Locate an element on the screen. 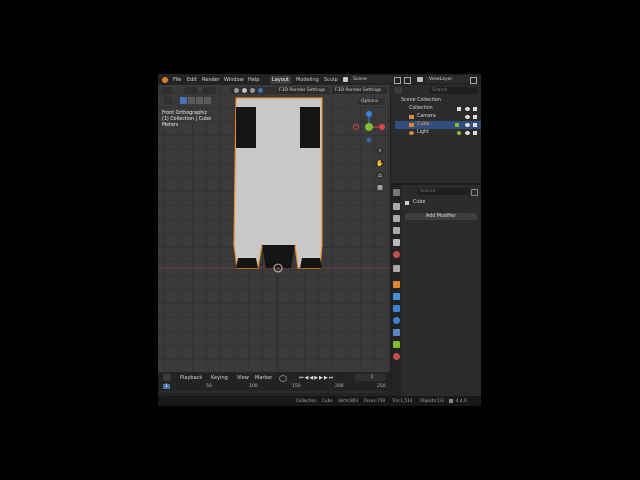  outliner-item-camera: Camera is located at coordinates (438, 117).